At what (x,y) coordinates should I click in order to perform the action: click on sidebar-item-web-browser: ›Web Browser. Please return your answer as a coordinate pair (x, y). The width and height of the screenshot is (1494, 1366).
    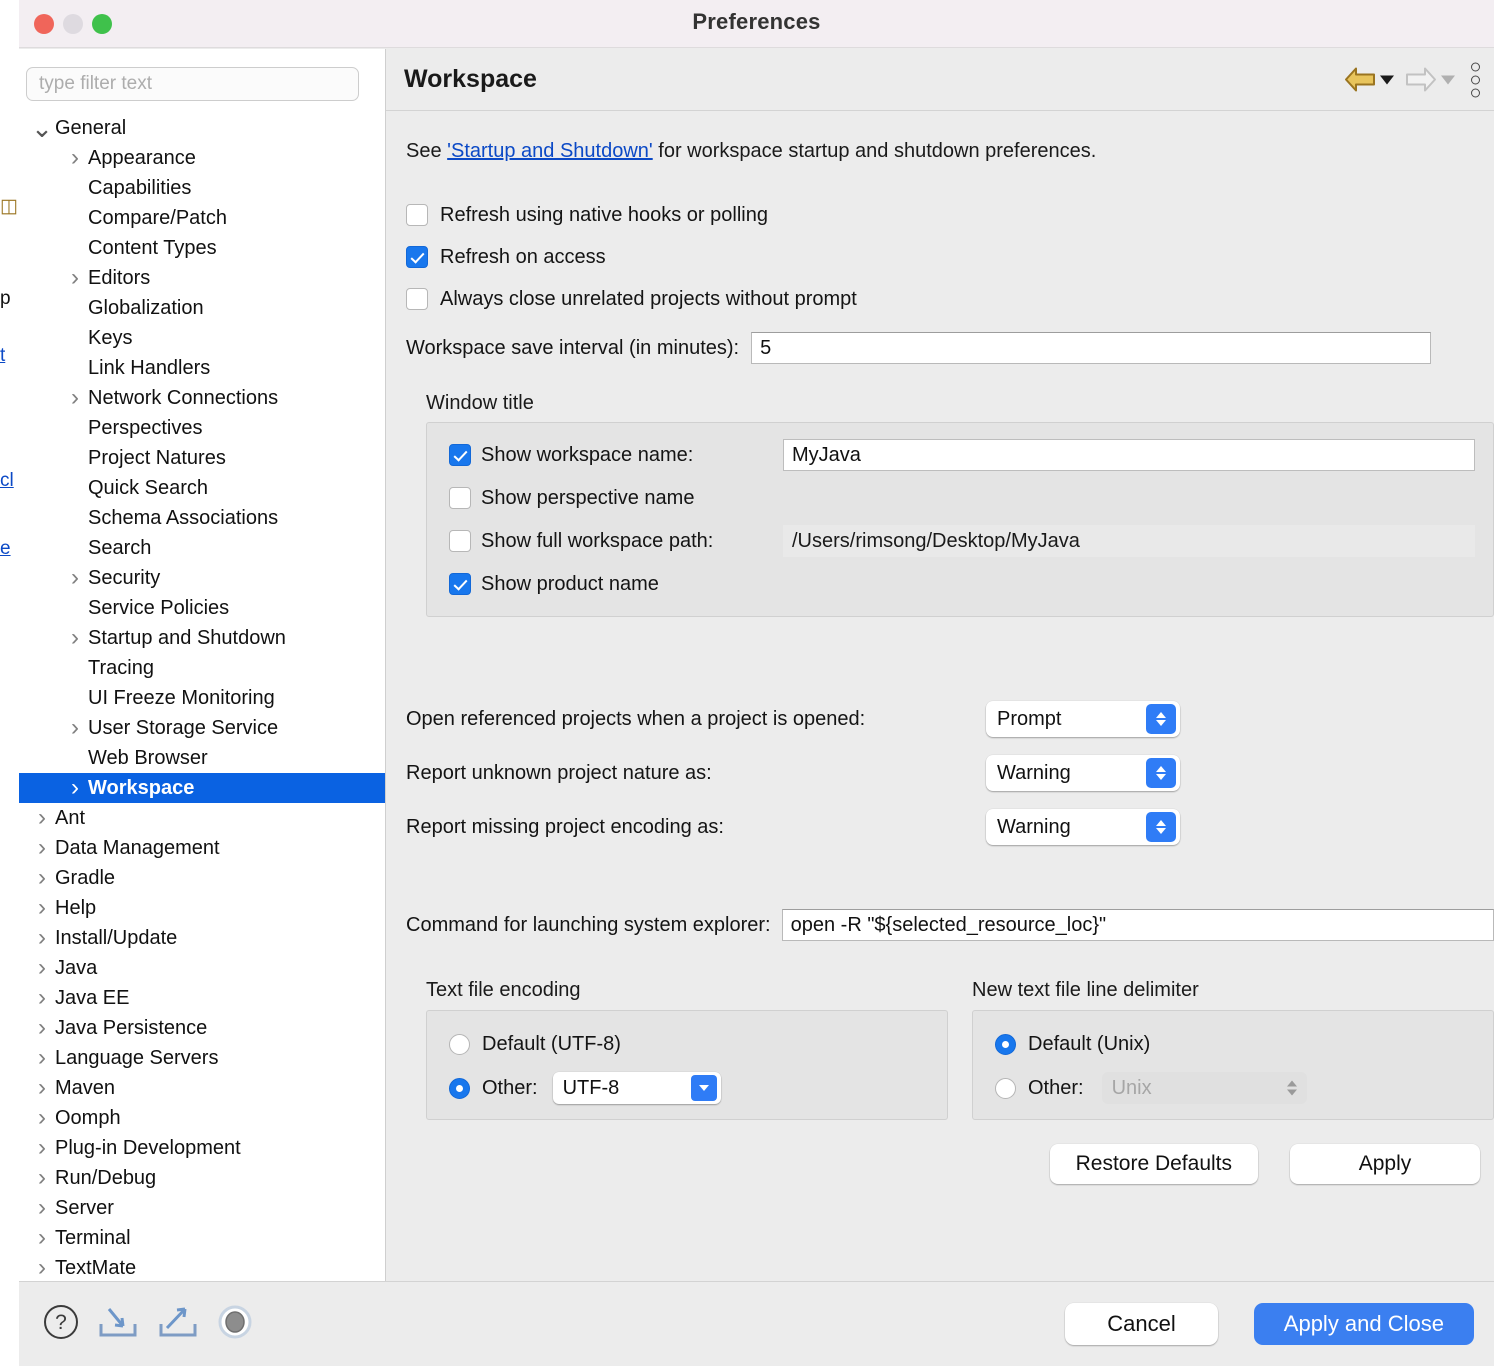
    Looking at the image, I should click on (202, 758).